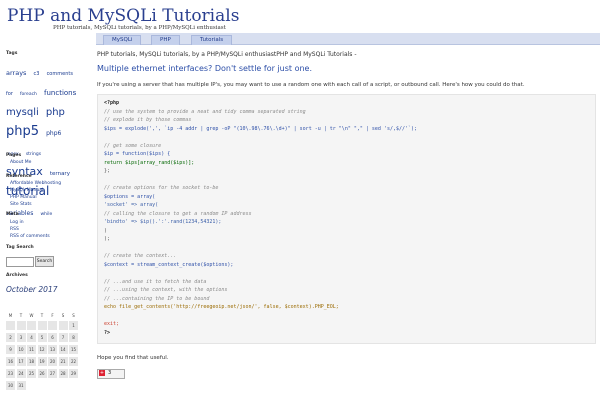 Image resolution: width=600 pixels, height=400 pixels. Describe the element at coordinates (52, 349) in the screenshot. I see `calendar-cell: 13` at that location.